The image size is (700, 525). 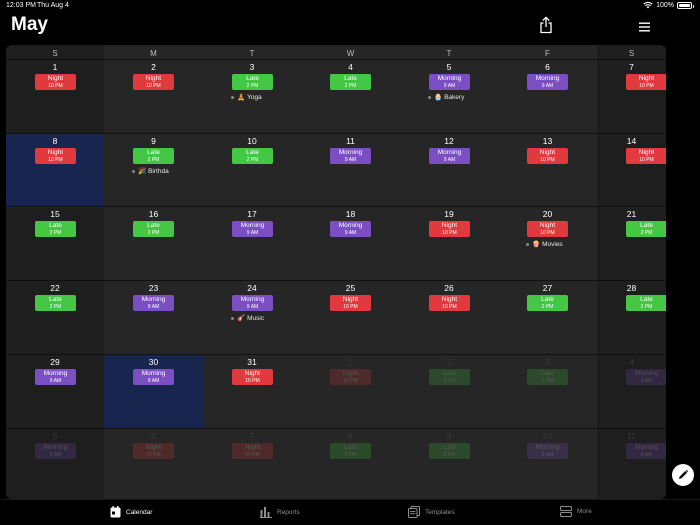 I want to click on event-item: 🍿 Movies, so click(x=544, y=244).